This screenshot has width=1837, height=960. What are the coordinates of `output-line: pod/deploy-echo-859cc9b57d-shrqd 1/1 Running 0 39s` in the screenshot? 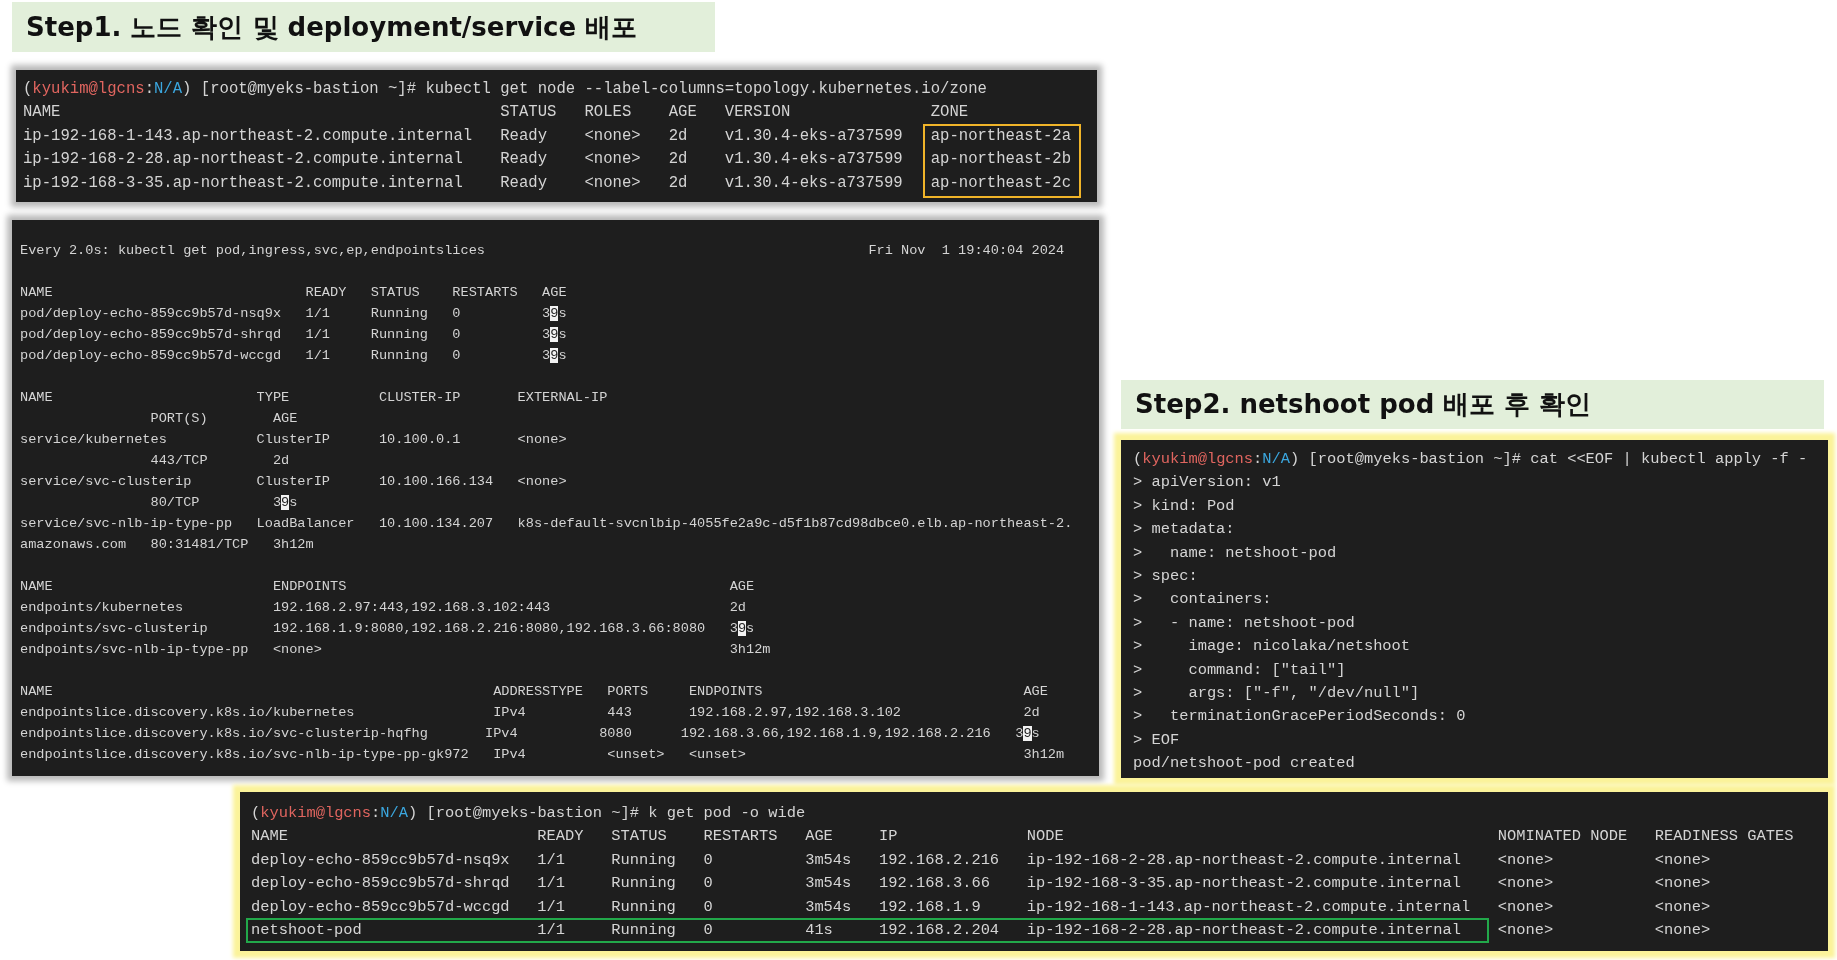 It's located at (293, 335).